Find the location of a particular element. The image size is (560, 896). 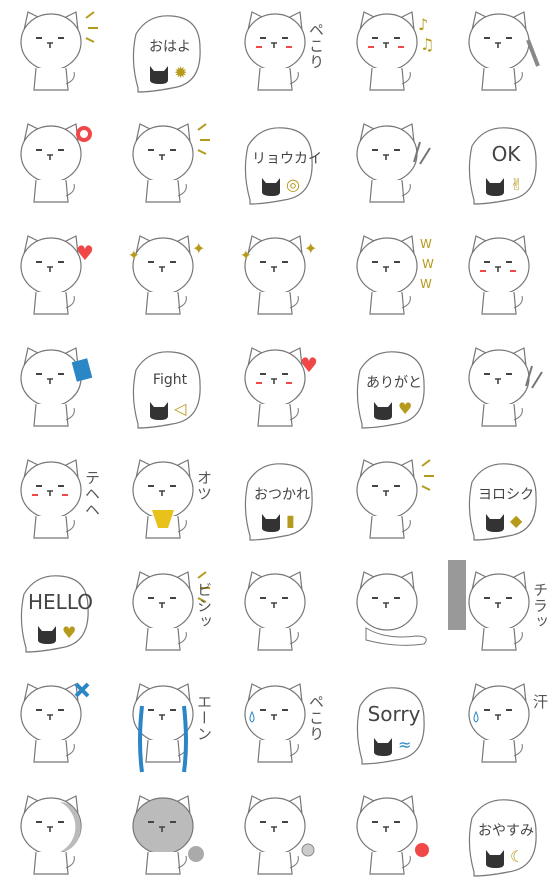

sticker-bubble: ◁ Fight is located at coordinates (168, 392).